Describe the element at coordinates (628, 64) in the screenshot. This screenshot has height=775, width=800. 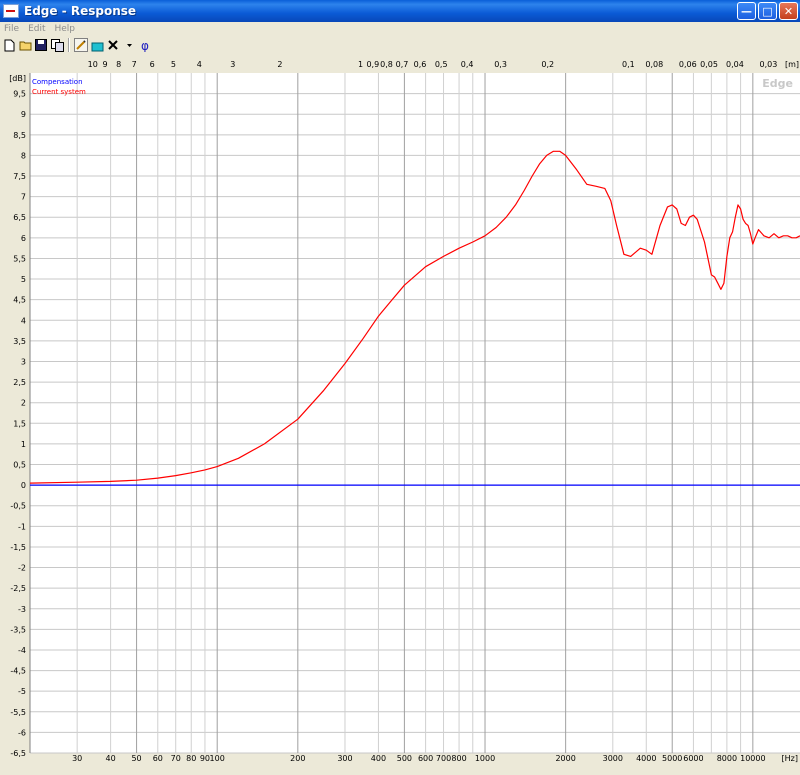
I see `top-tick-label: 0,1` at that location.